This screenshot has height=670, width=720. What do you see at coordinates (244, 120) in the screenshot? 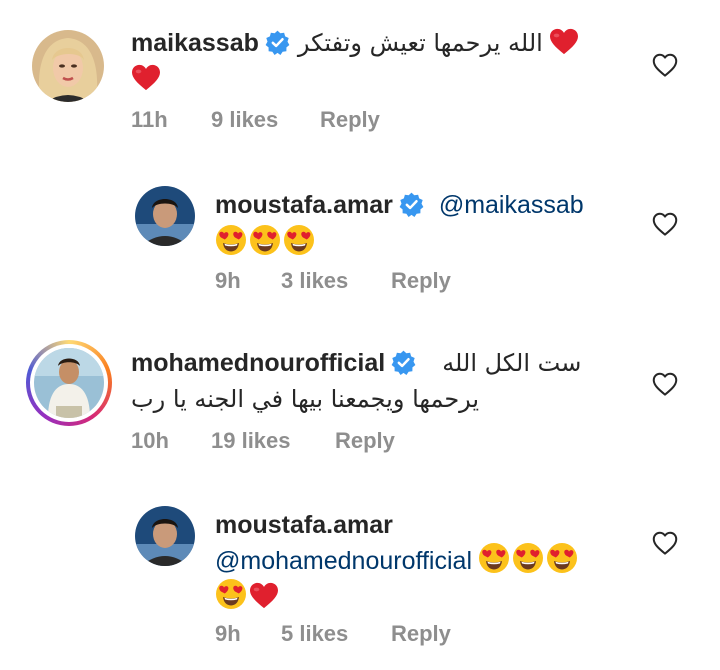
I see `likes-count: 9 likes` at bounding box center [244, 120].